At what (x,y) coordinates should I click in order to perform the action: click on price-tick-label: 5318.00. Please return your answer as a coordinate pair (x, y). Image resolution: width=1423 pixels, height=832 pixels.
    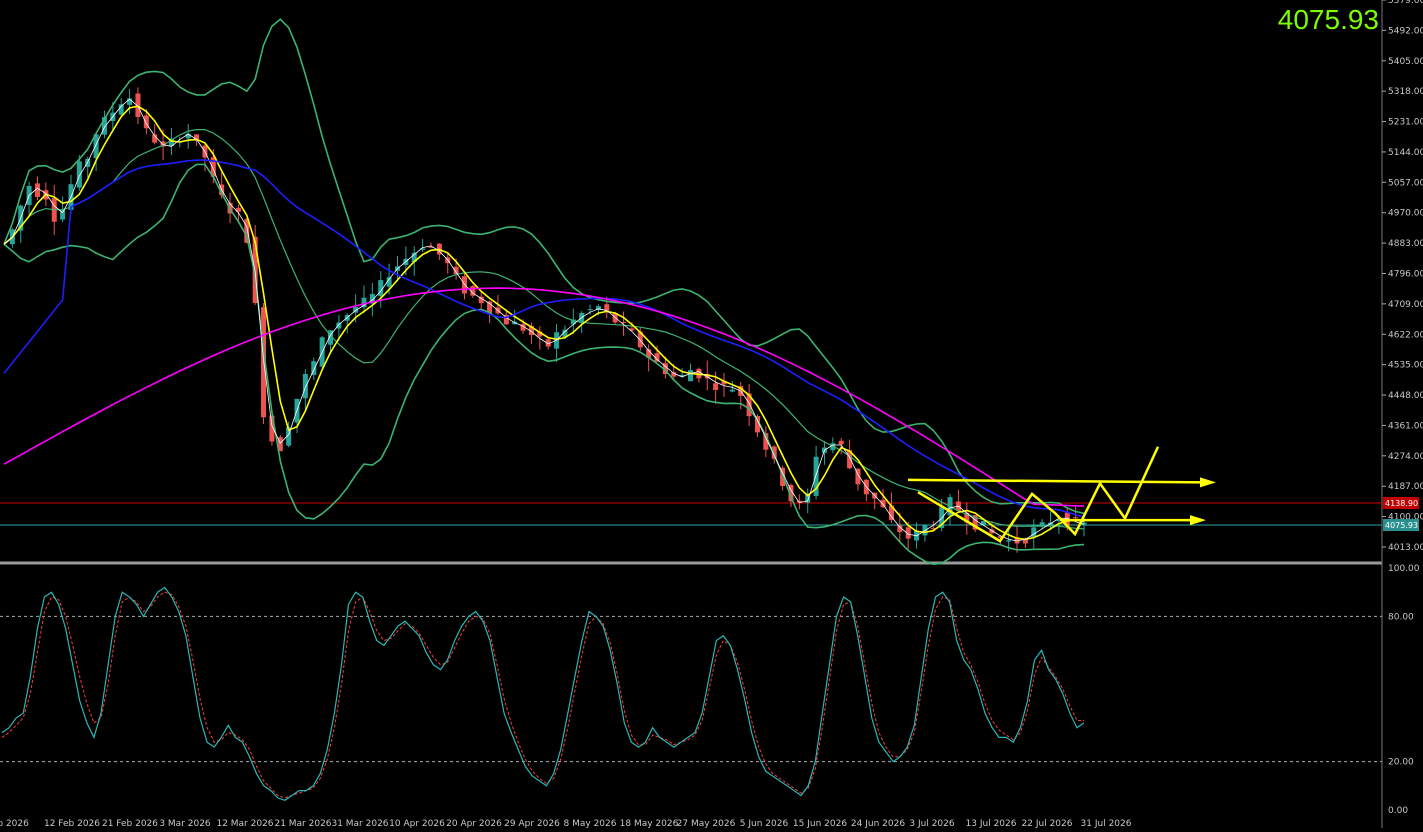
    Looking at the image, I should click on (1405, 92).